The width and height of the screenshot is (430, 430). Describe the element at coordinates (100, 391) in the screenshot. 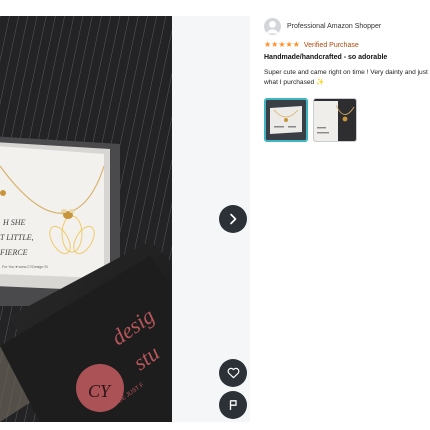

I see `box-monogram: CY` at that location.